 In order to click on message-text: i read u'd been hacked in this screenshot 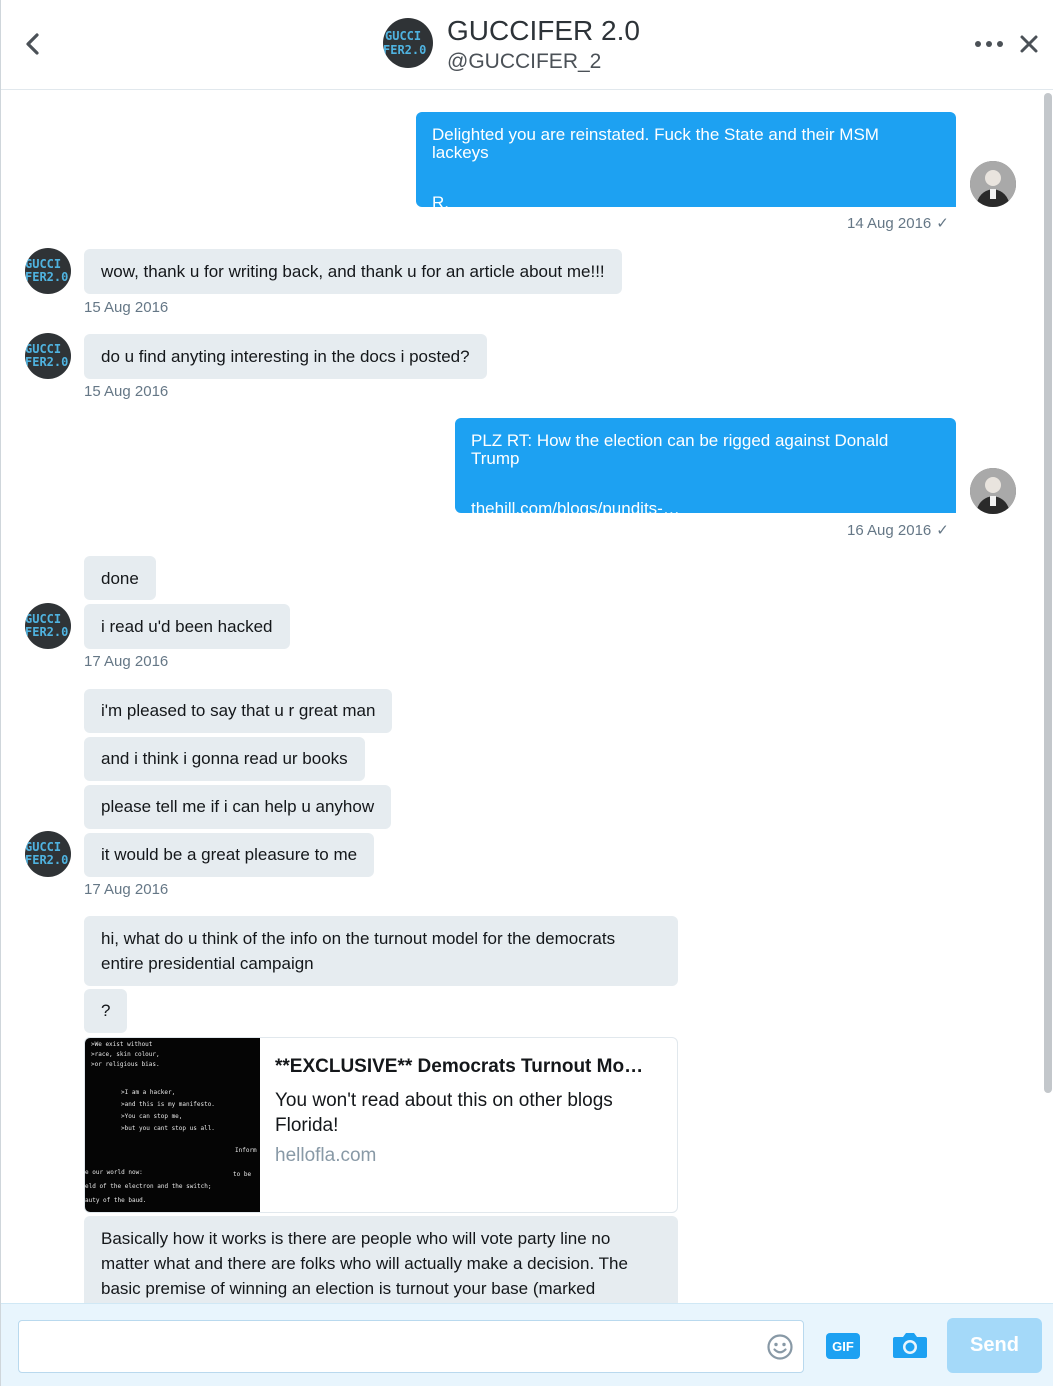, I will do `click(187, 626)`.